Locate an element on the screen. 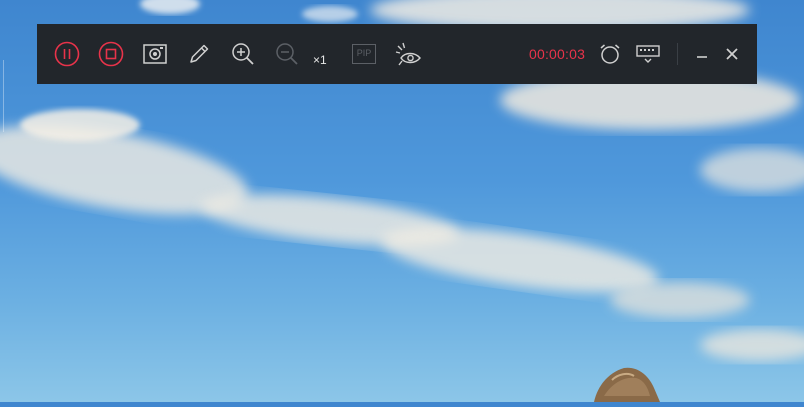  screenshot-button is located at coordinates (155, 54).